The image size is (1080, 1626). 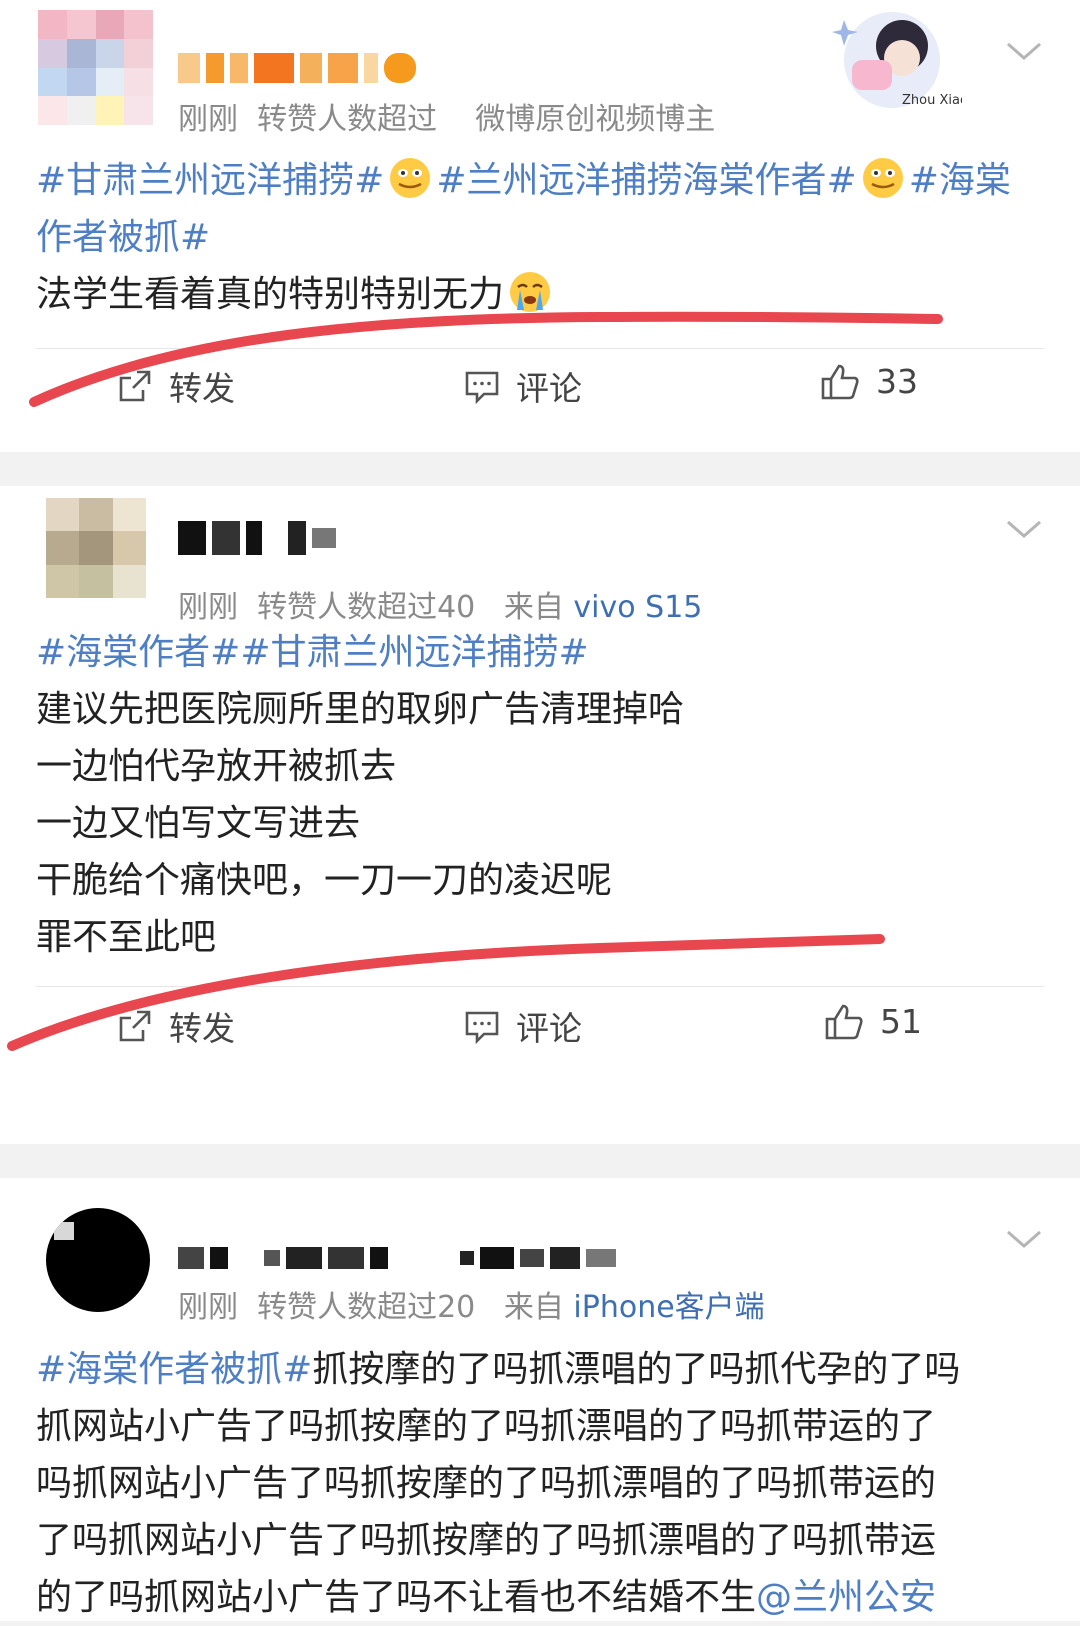 What do you see at coordinates (846, 1597) in the screenshot?
I see `mention-link: @兰州公安` at bounding box center [846, 1597].